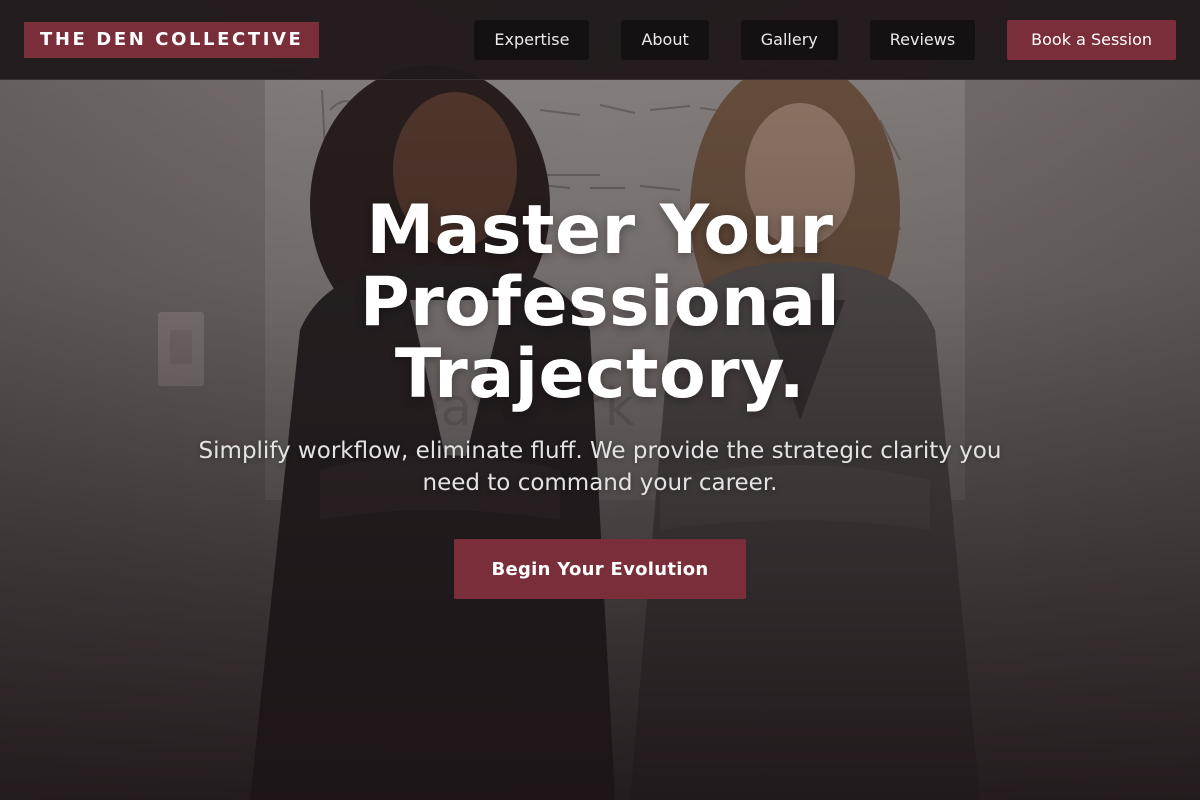 The image size is (1200, 800). What do you see at coordinates (600, 374) in the screenshot?
I see `hero-title-line-3: Trajectory.` at bounding box center [600, 374].